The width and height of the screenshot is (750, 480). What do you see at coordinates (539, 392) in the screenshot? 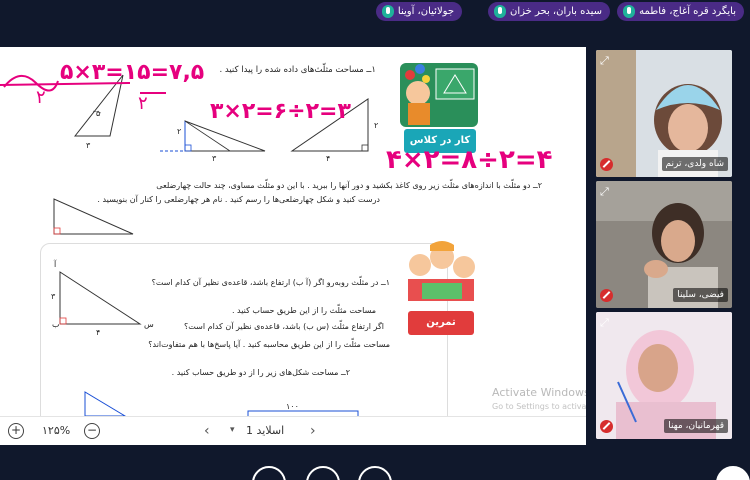
I see `activate-windows-title: Activate Windows` at bounding box center [539, 392].